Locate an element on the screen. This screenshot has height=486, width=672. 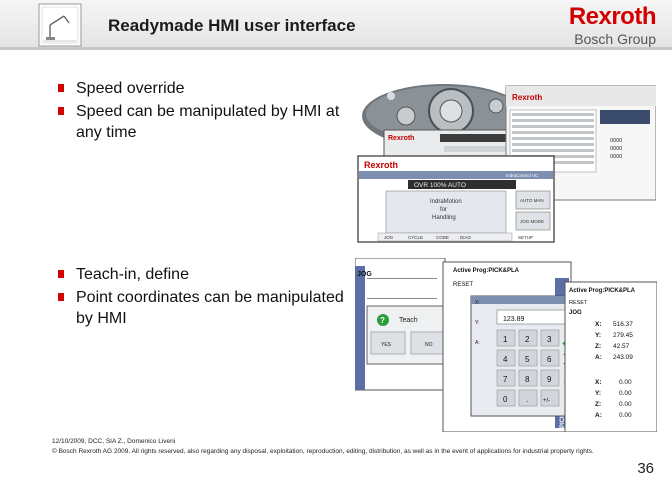
hmi-brand: Rexroth is located at coordinates (381, 165).